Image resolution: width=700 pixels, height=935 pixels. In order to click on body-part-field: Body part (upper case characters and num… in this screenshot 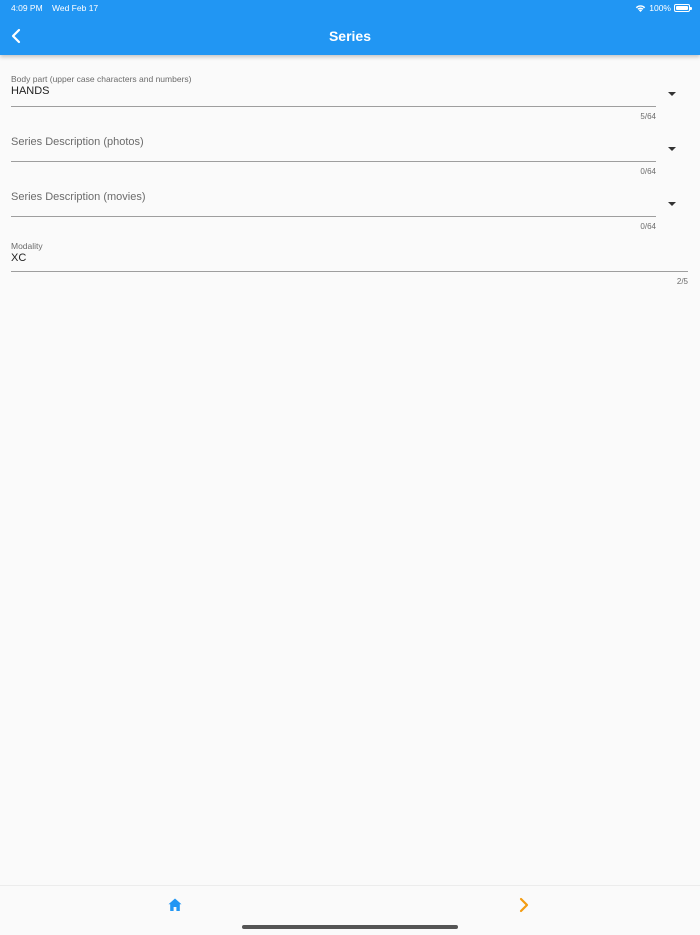, I will do `click(333, 97)`.